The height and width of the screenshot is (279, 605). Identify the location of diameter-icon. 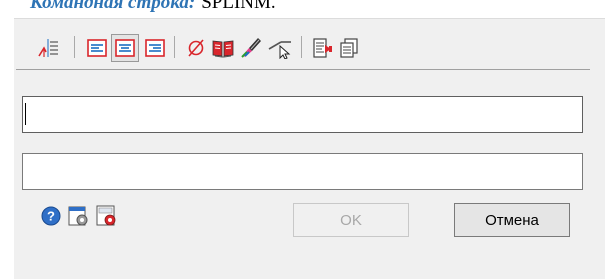
(196, 48).